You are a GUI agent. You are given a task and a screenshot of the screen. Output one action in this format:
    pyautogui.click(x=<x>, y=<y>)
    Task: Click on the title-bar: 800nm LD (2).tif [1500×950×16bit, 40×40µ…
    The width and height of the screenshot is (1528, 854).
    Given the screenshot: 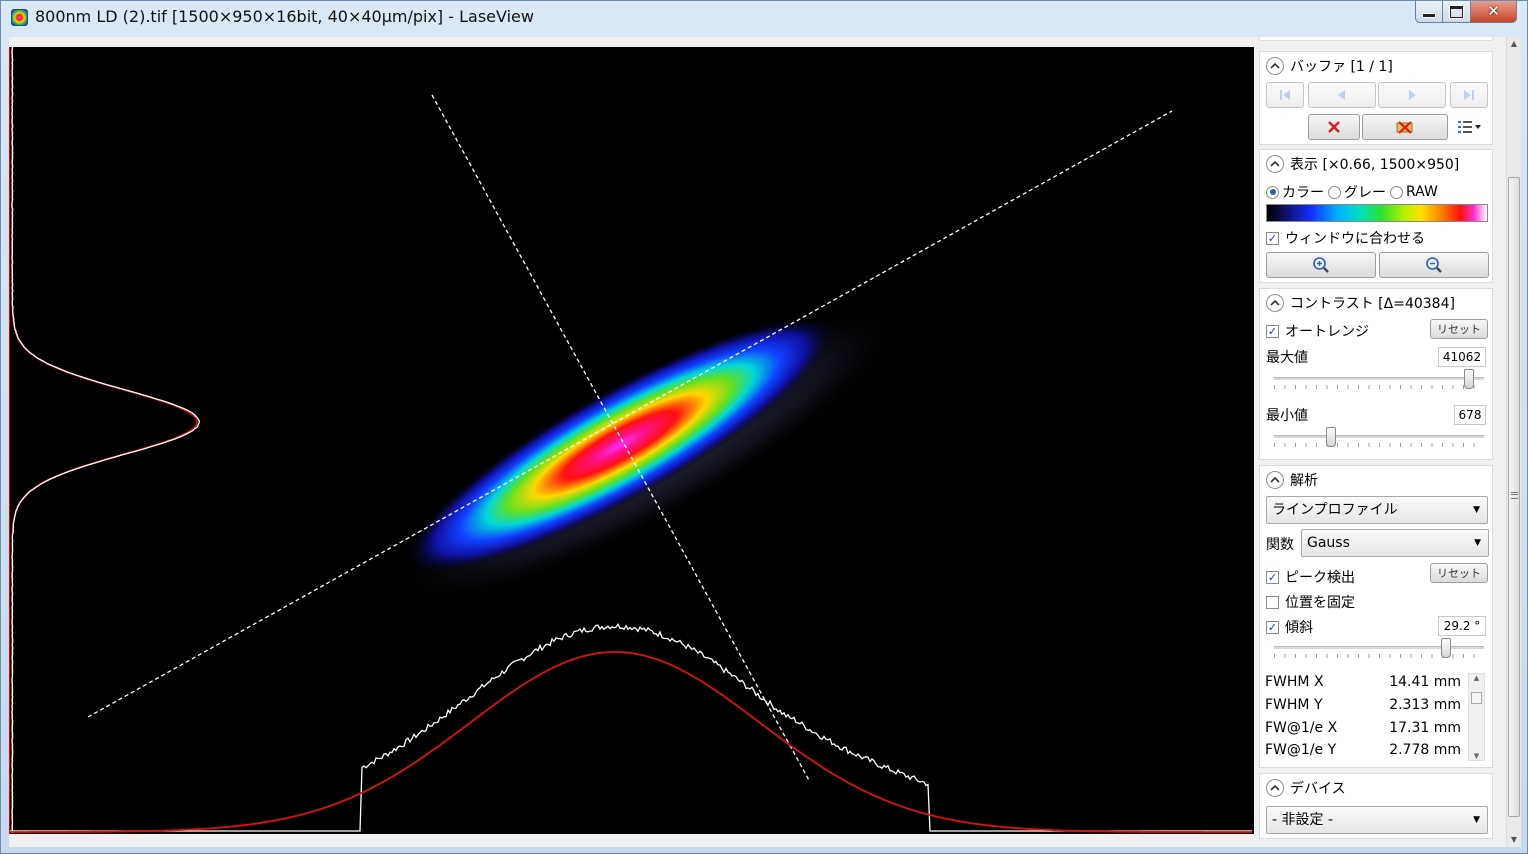 What is the action you would take?
    pyautogui.click(x=764, y=18)
    